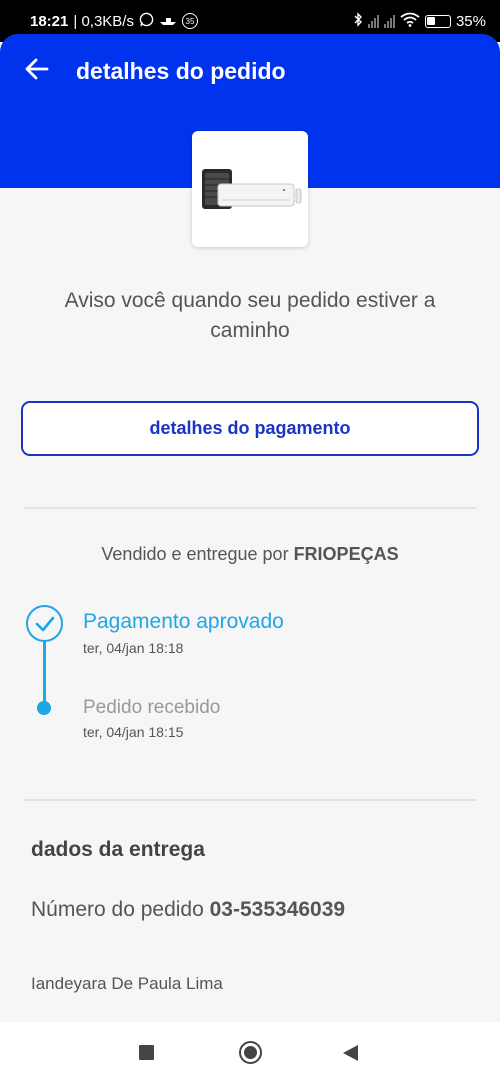  I want to click on check-circle-icon, so click(44, 623).